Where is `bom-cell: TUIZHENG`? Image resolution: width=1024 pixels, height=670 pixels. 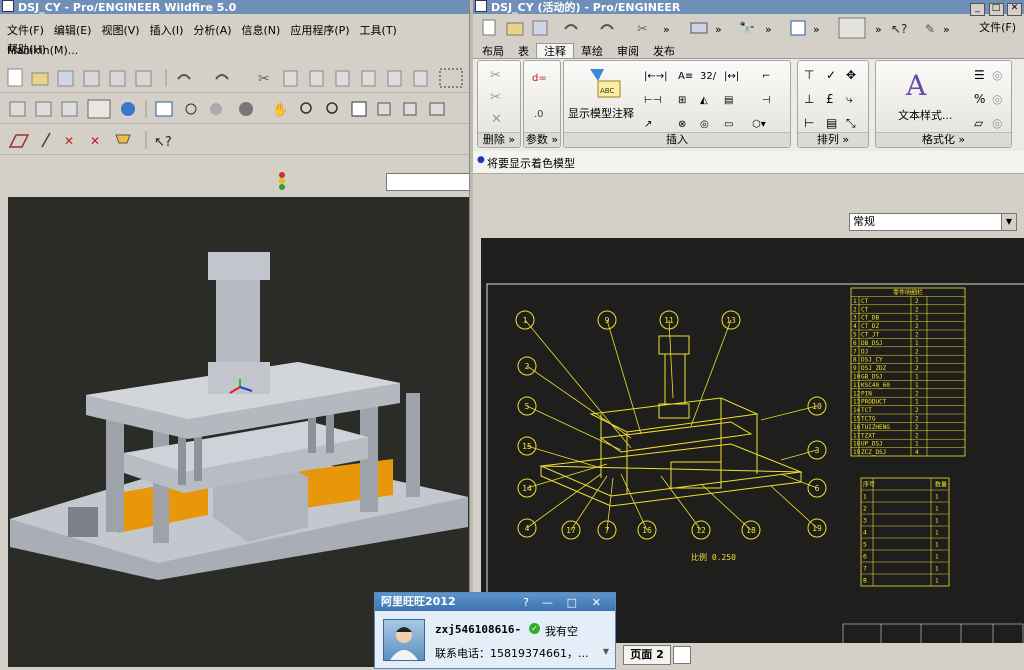 bom-cell: TUIZHENG is located at coordinates (875, 427).